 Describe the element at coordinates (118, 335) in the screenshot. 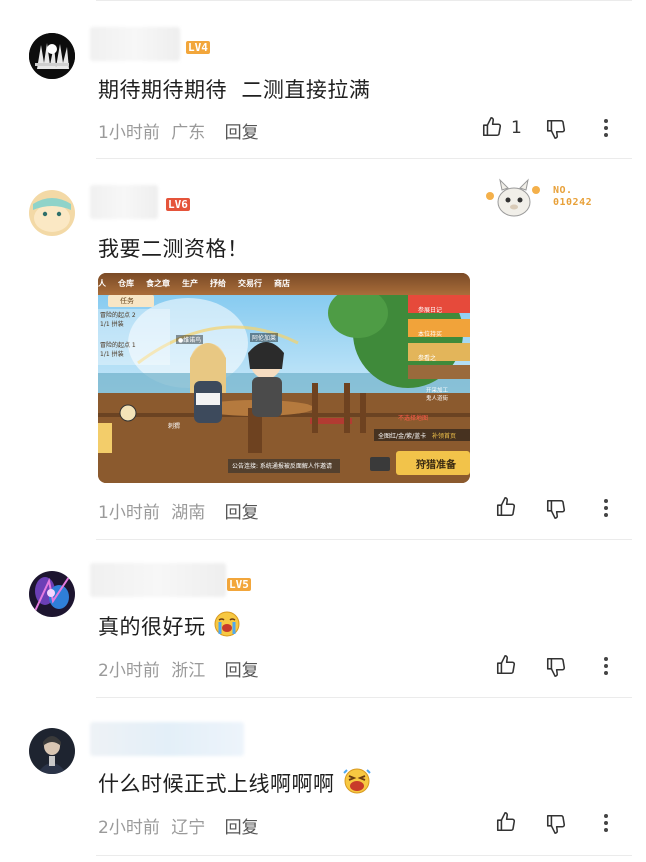

I see `game-task-list: 冒险的起点 2 1/1 拼装 冒险的起点 1 1/1 拼装` at that location.